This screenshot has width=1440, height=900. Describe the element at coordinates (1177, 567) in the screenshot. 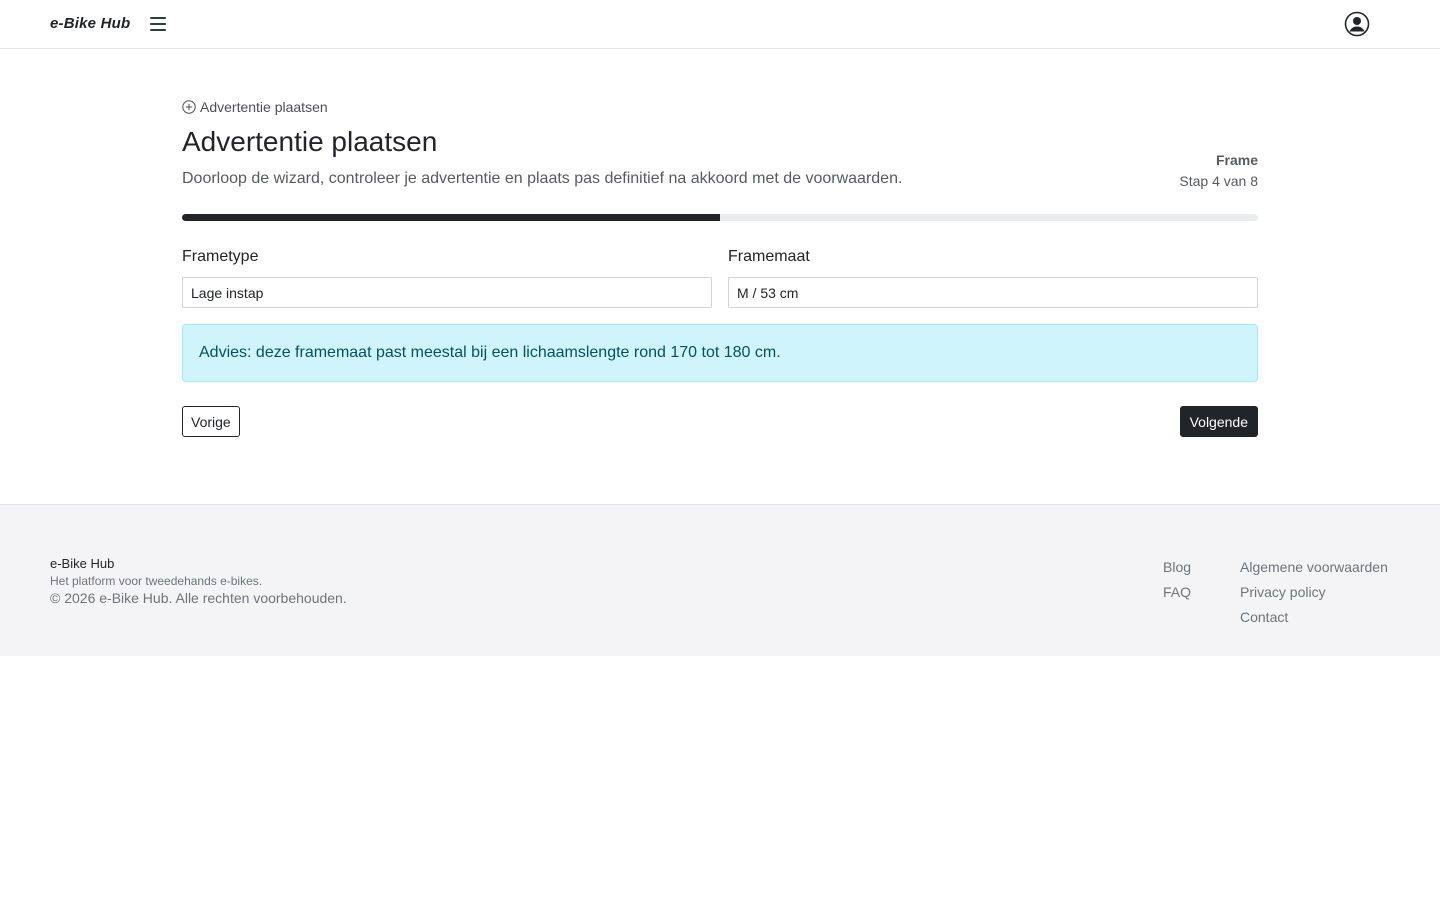

I see `footer-link-blog: Blog` at that location.